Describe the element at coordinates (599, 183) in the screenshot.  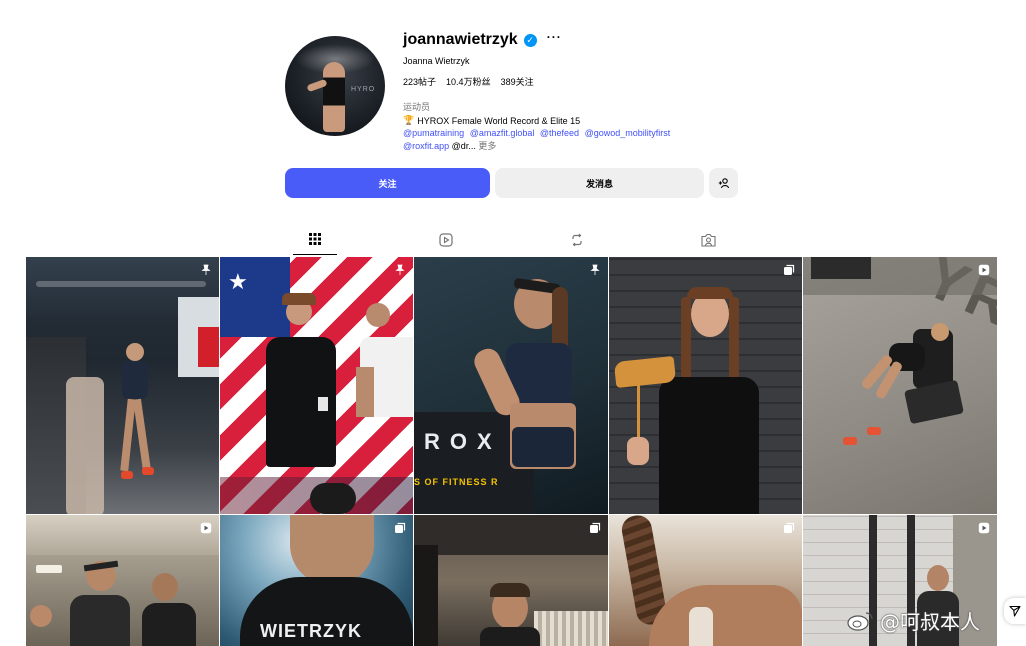
I see `message-button: 发消息` at that location.